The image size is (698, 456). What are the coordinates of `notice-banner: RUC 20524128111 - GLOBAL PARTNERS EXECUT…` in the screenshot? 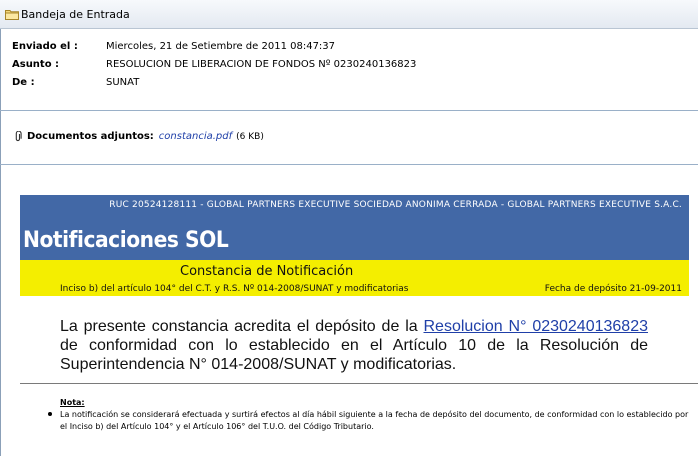 It's located at (354, 227).